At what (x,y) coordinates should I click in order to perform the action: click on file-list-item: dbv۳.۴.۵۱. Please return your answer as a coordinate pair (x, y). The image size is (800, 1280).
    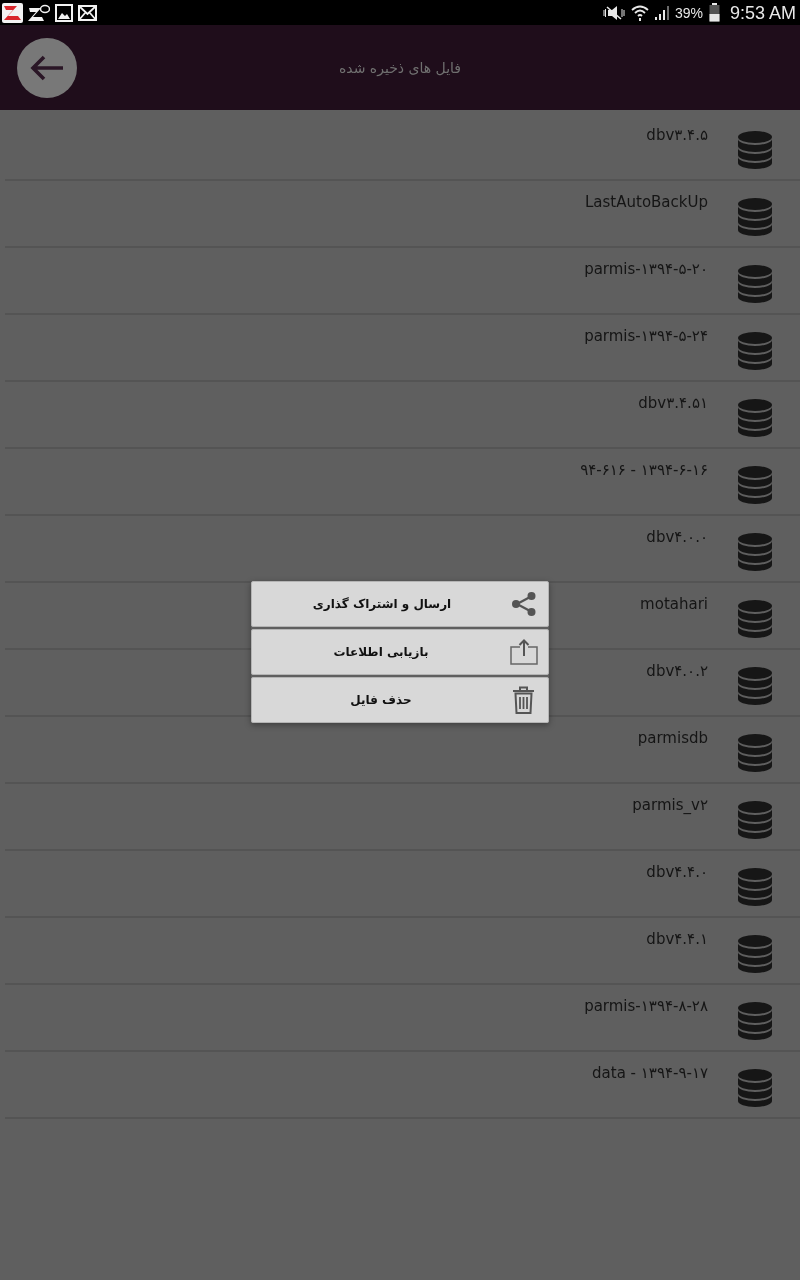
    Looking at the image, I should click on (402, 415).